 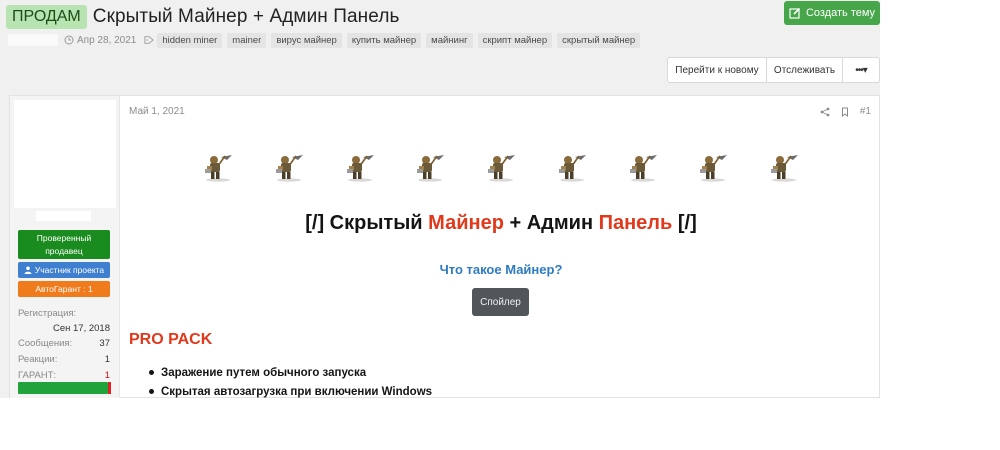 What do you see at coordinates (599, 40) in the screenshot?
I see `tag-item: скрытый майнер` at bounding box center [599, 40].